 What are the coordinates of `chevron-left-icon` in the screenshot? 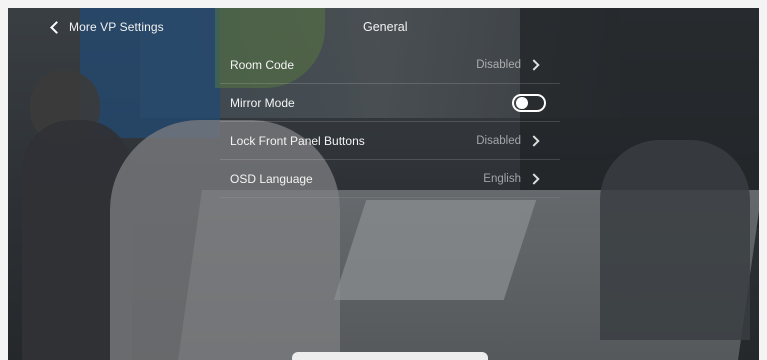 It's located at (56, 27).